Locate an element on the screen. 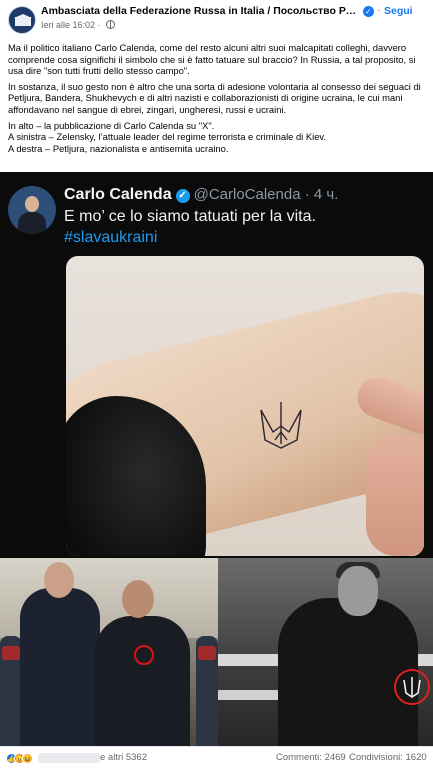 The height and width of the screenshot is (768, 433). figure-face is located at coordinates (358, 591).